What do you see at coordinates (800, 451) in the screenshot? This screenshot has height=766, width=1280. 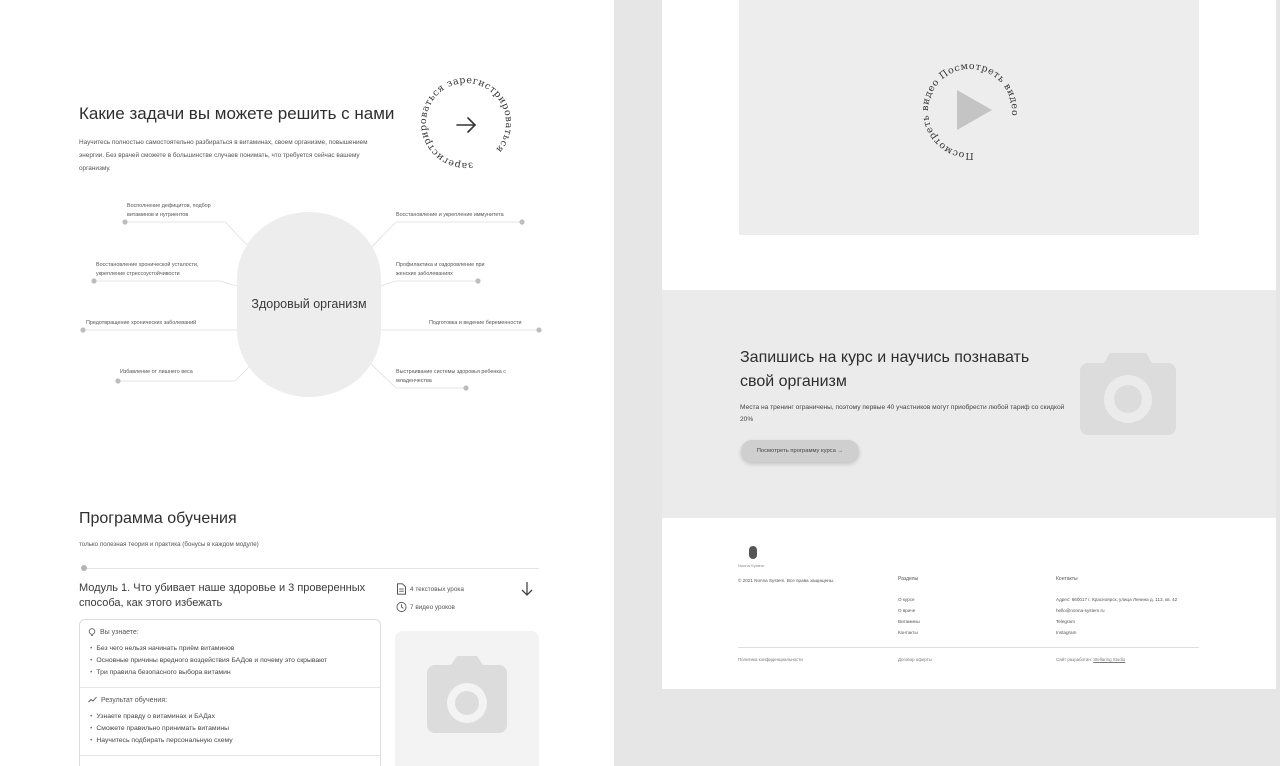 I see `view-program-button: Посмотреть программу курса →` at bounding box center [800, 451].